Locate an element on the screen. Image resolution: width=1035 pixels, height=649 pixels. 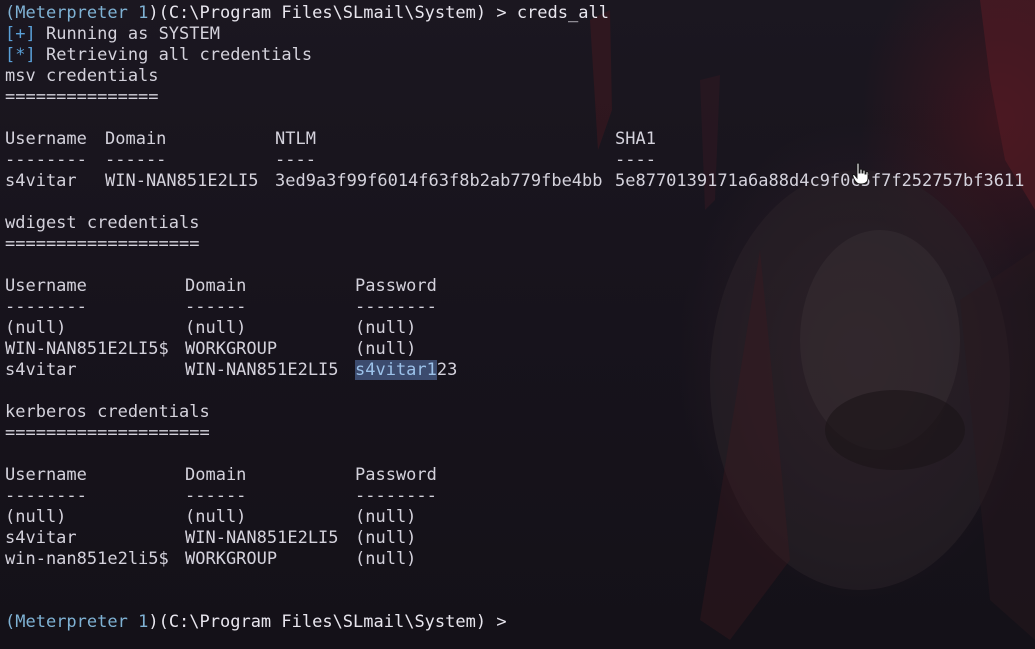
kerberos-dash-row: -------- ------ -------- is located at coordinates (307, 496).